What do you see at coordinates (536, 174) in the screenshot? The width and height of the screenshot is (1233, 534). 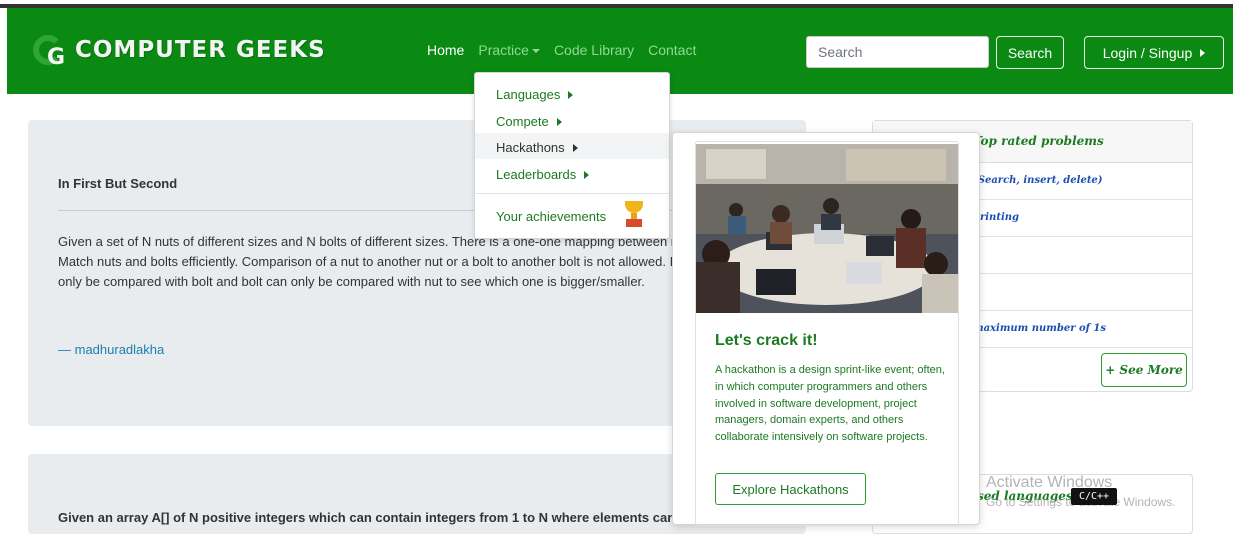 I see `menu-item-label: Leaderboards` at bounding box center [536, 174].